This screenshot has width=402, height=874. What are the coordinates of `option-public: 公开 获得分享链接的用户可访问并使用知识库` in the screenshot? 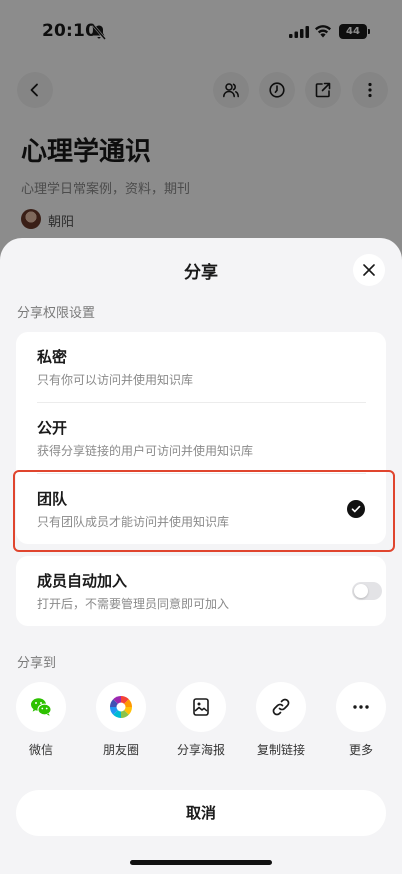 It's located at (201, 438).